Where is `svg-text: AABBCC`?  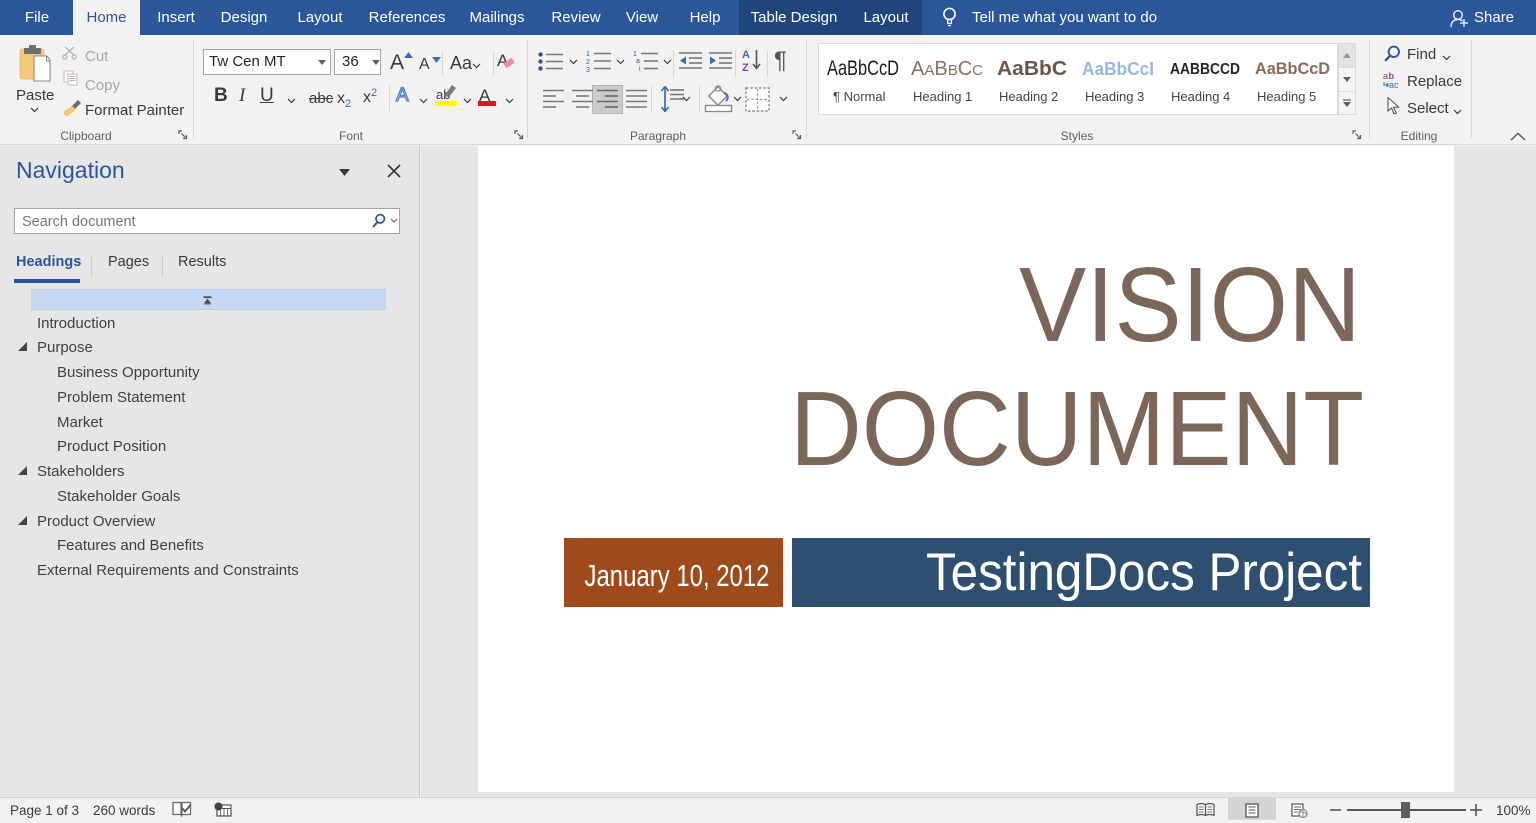 svg-text: AABBCC is located at coordinates (947, 69).